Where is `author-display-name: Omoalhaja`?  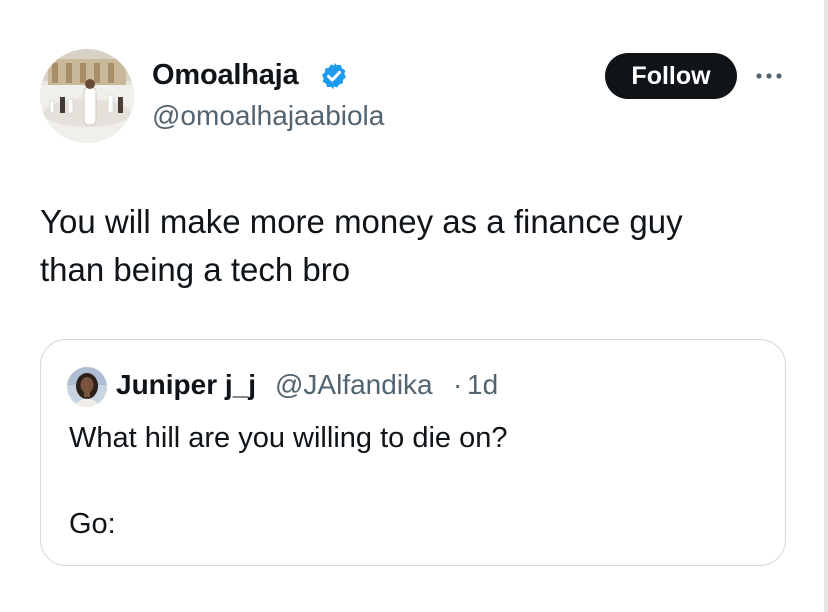
author-display-name: Omoalhaja is located at coordinates (225, 75).